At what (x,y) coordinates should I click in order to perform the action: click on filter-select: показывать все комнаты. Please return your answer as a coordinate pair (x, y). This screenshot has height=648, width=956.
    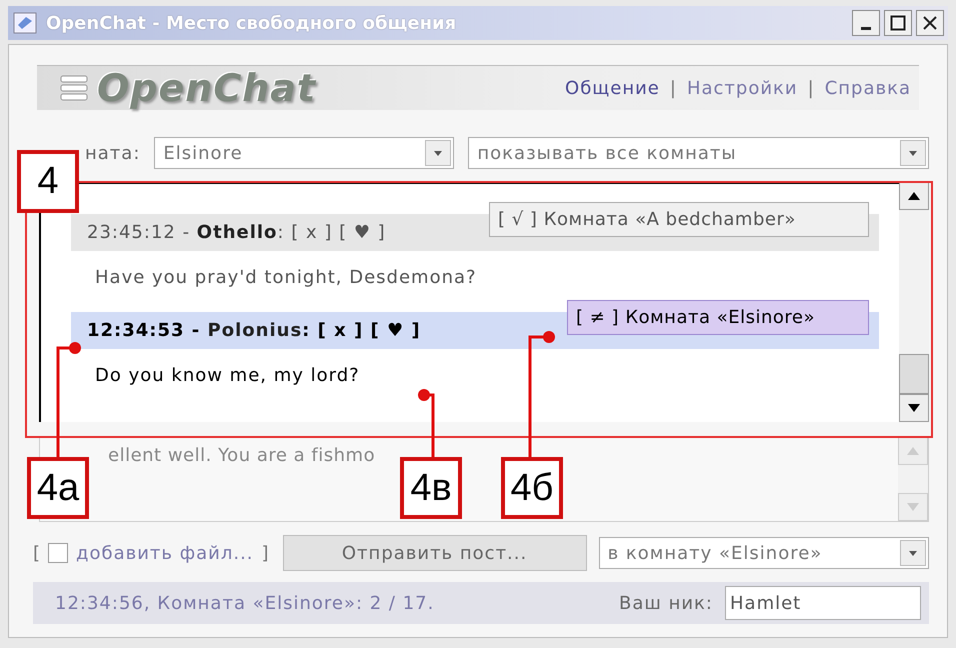
    Looking at the image, I should click on (698, 153).